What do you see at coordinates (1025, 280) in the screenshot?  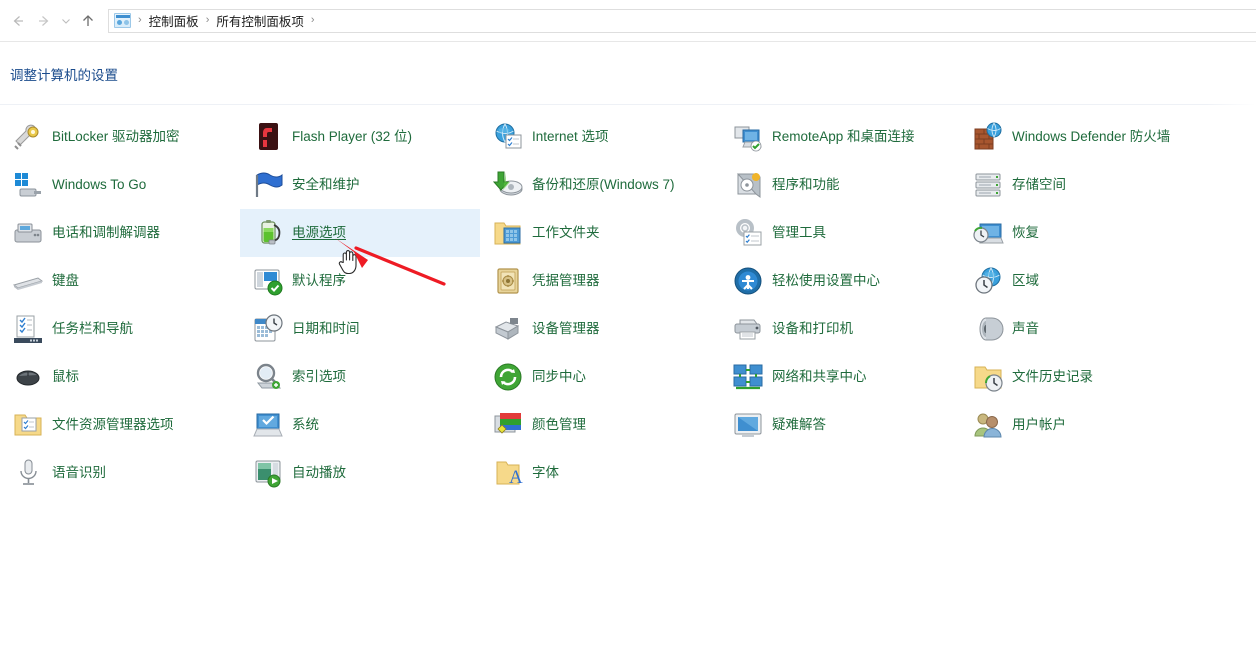 I see `control-panel-item-label: 区域` at bounding box center [1025, 280].